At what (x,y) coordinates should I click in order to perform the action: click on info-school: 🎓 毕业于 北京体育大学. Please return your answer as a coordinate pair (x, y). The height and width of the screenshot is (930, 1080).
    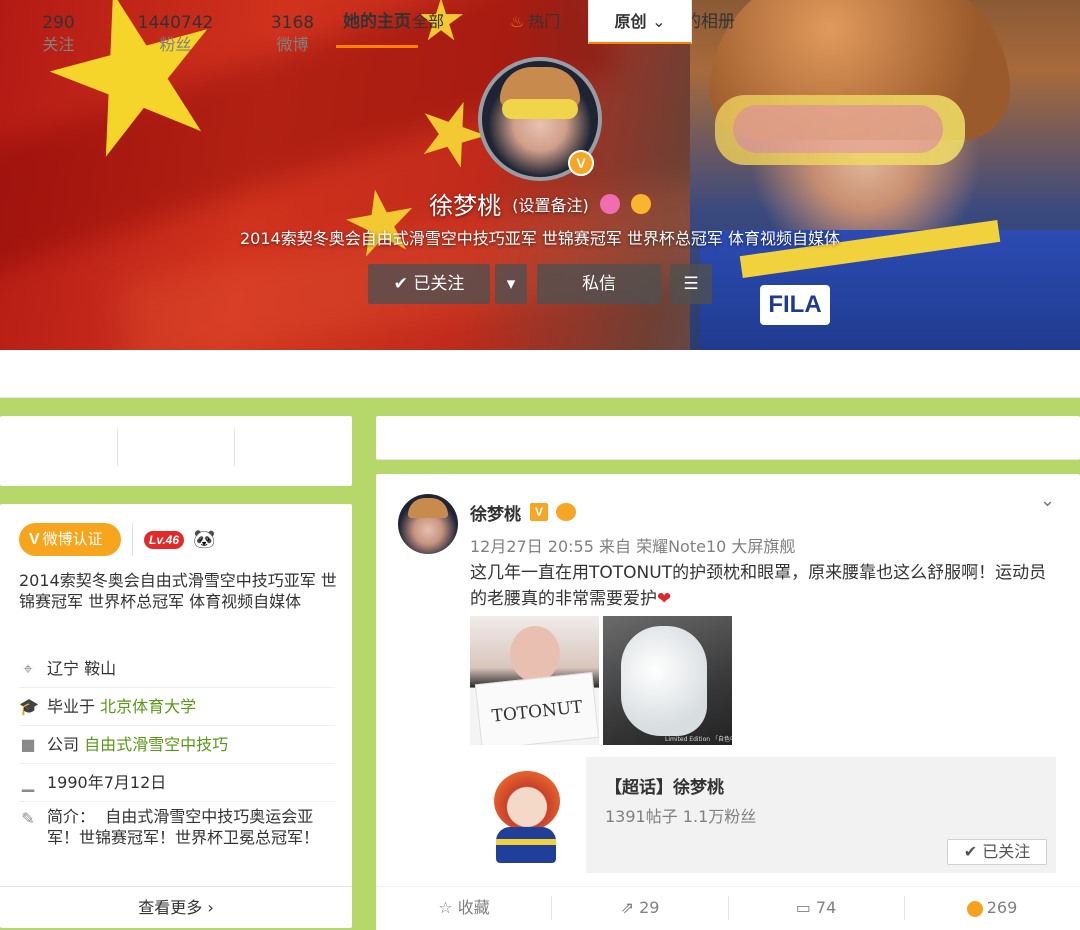
    Looking at the image, I should click on (177, 707).